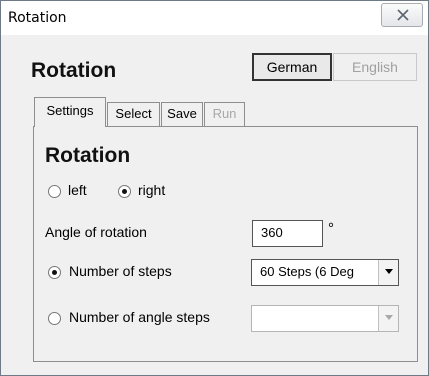 The width and height of the screenshot is (429, 376). I want to click on close-icon, so click(403, 15).